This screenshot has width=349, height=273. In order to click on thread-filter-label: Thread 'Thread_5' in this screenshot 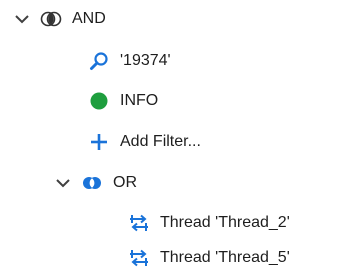, I will do `click(225, 257)`.